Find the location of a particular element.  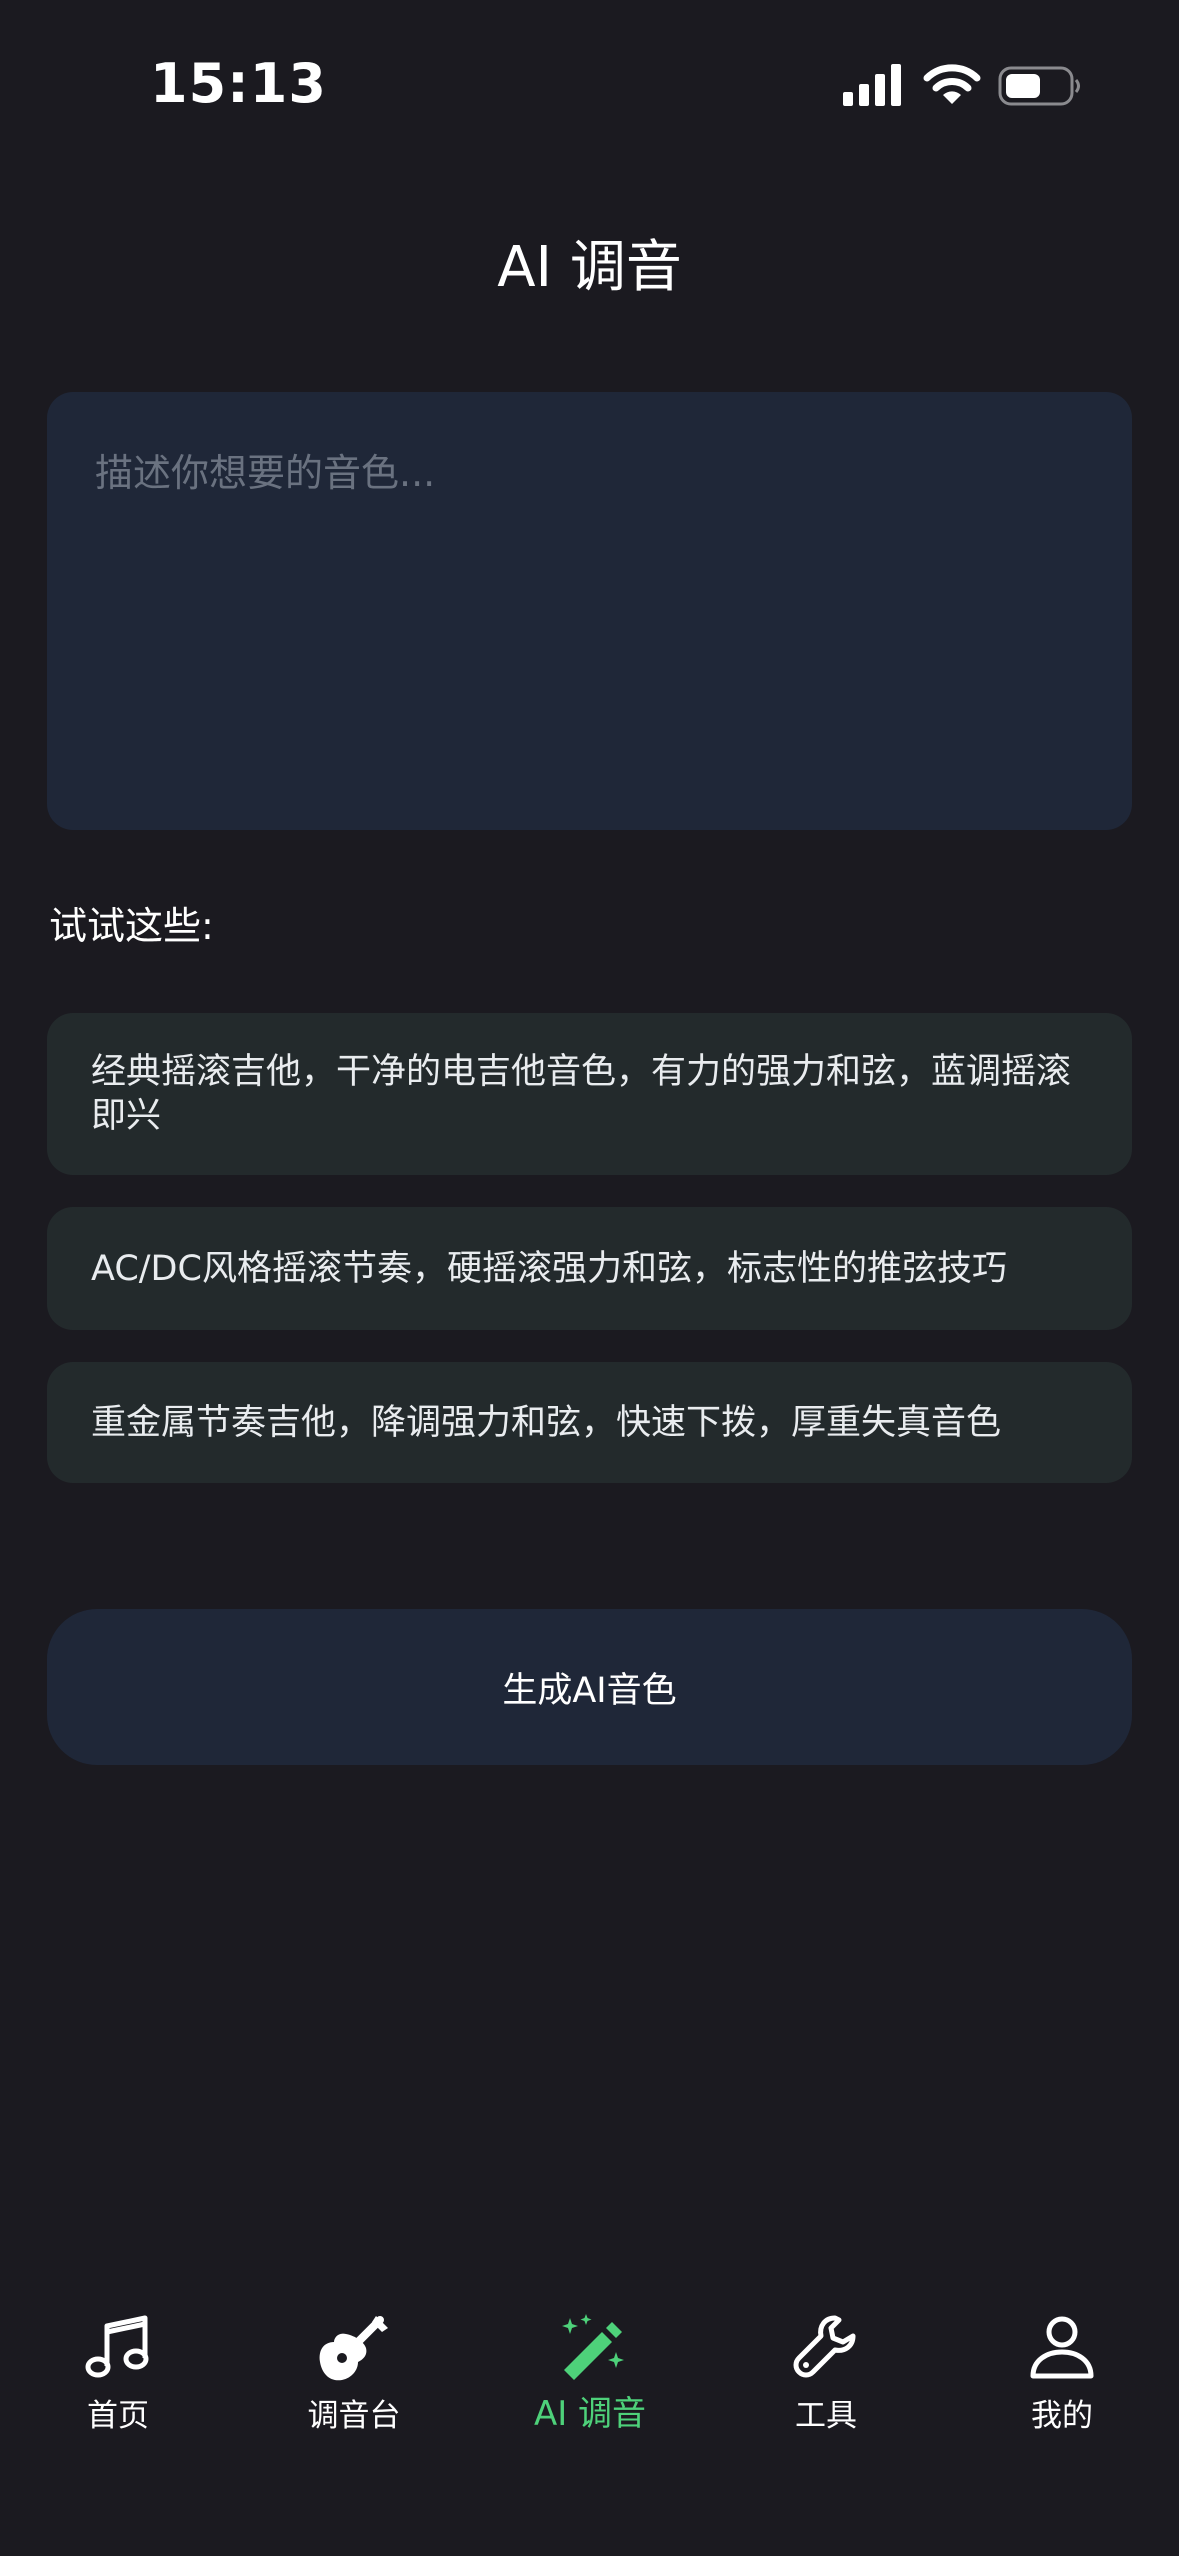

battery-icon is located at coordinates (1039, 86).